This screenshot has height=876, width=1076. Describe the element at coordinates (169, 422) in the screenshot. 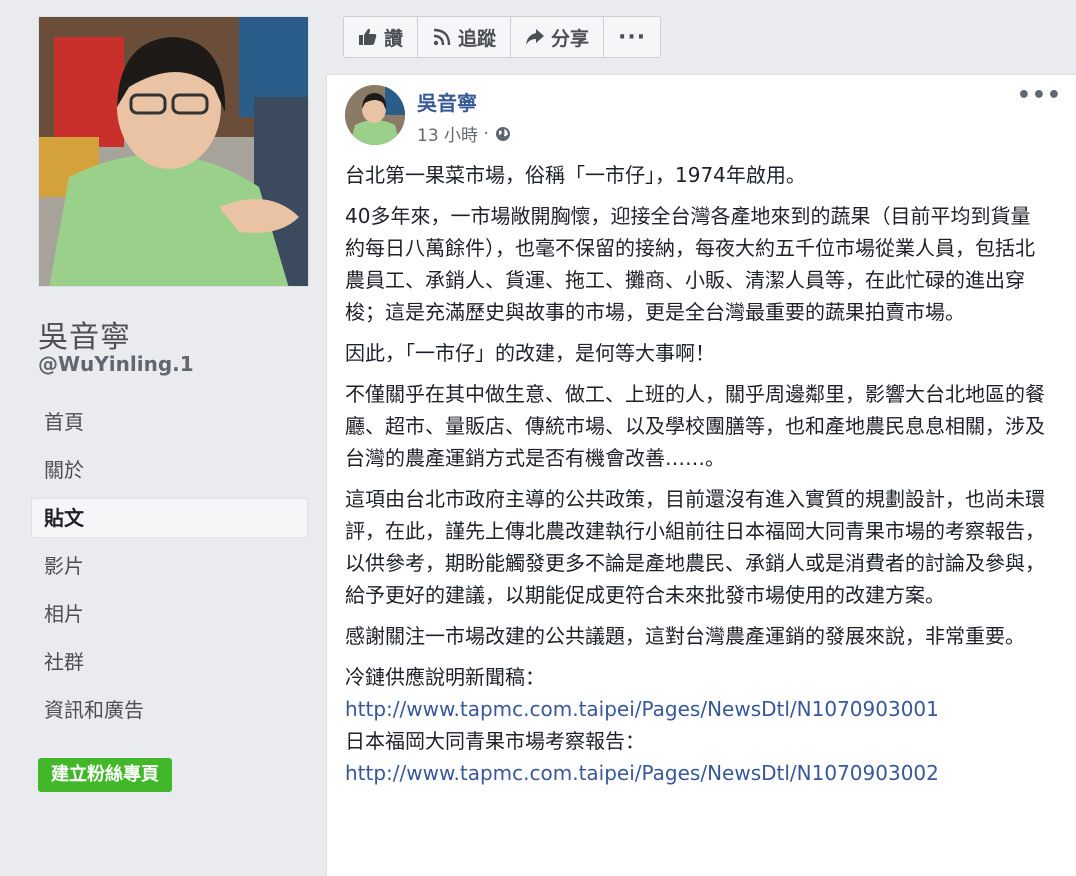

I see `nav-item-home: 首頁` at that location.